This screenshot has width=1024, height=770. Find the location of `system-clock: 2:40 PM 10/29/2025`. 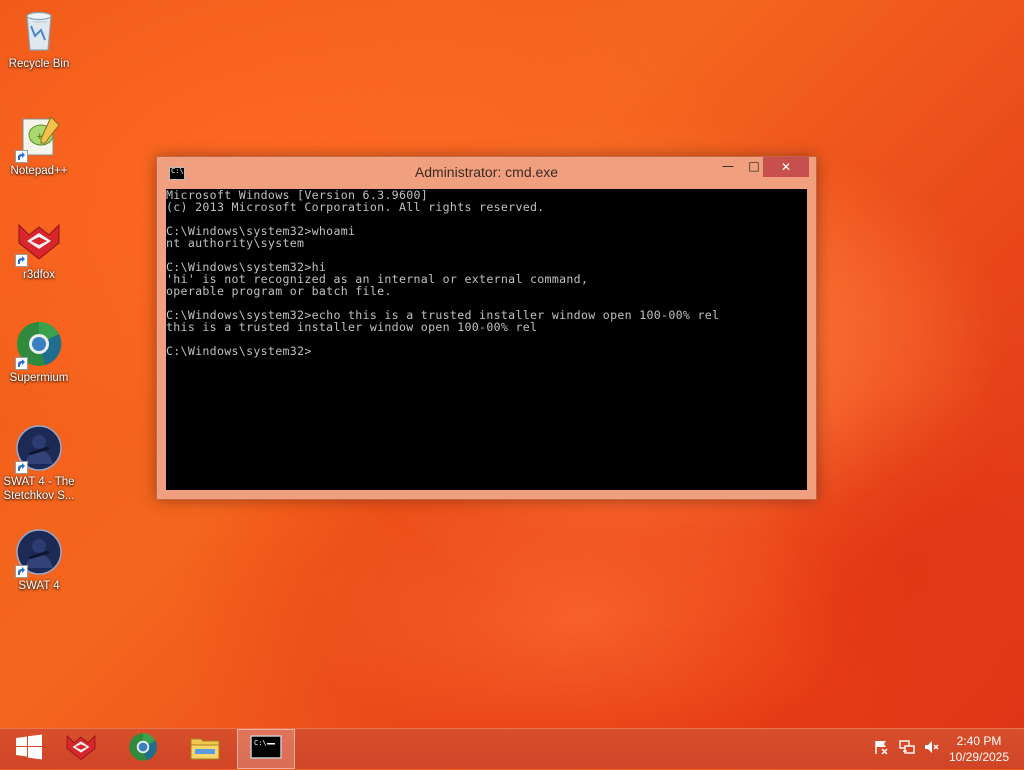

system-clock: 2:40 PM 10/29/2025 is located at coordinates (979, 749).